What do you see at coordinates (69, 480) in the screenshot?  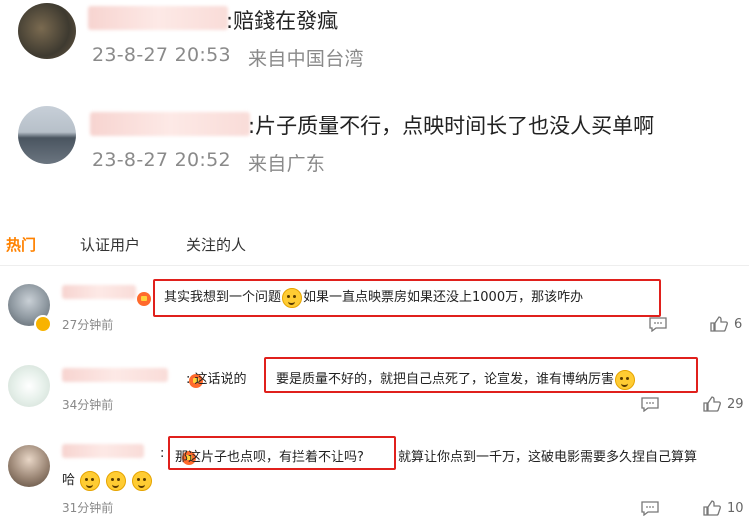 I see `comment-text-part: 哈` at bounding box center [69, 480].